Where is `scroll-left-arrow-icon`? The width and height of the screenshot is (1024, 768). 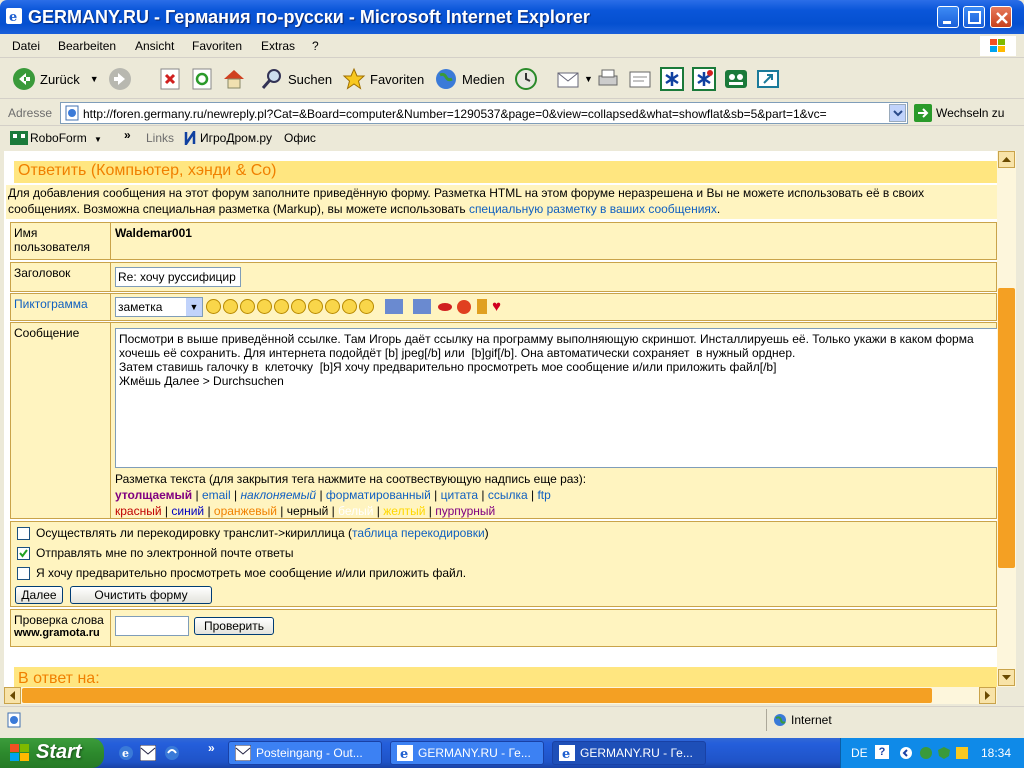 scroll-left-arrow-icon is located at coordinates (12, 695).